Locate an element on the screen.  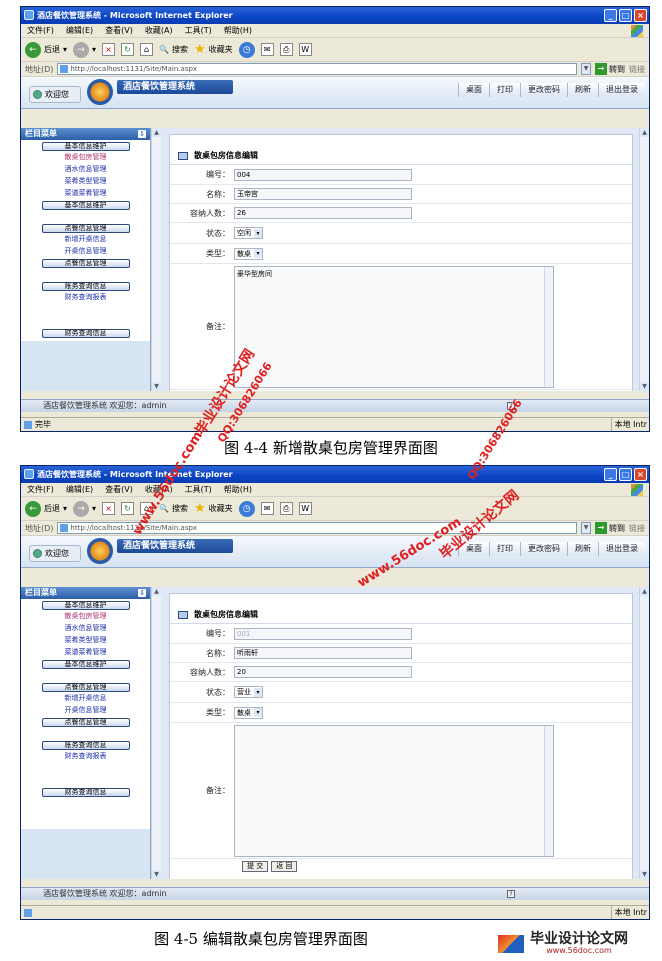
address-input: http://localhost:1131/Site/Main.aspx is located at coordinates (317, 69).